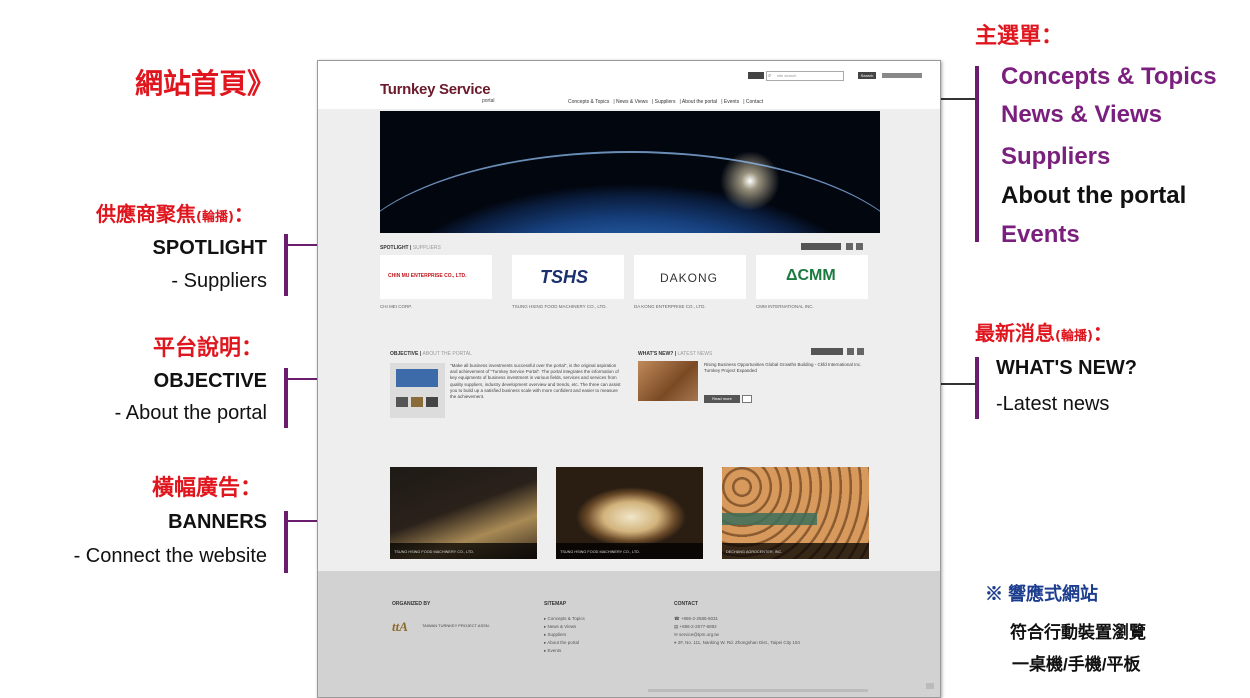  Describe the element at coordinates (867, 75) in the screenshot. I see `search-button: Search` at that location.